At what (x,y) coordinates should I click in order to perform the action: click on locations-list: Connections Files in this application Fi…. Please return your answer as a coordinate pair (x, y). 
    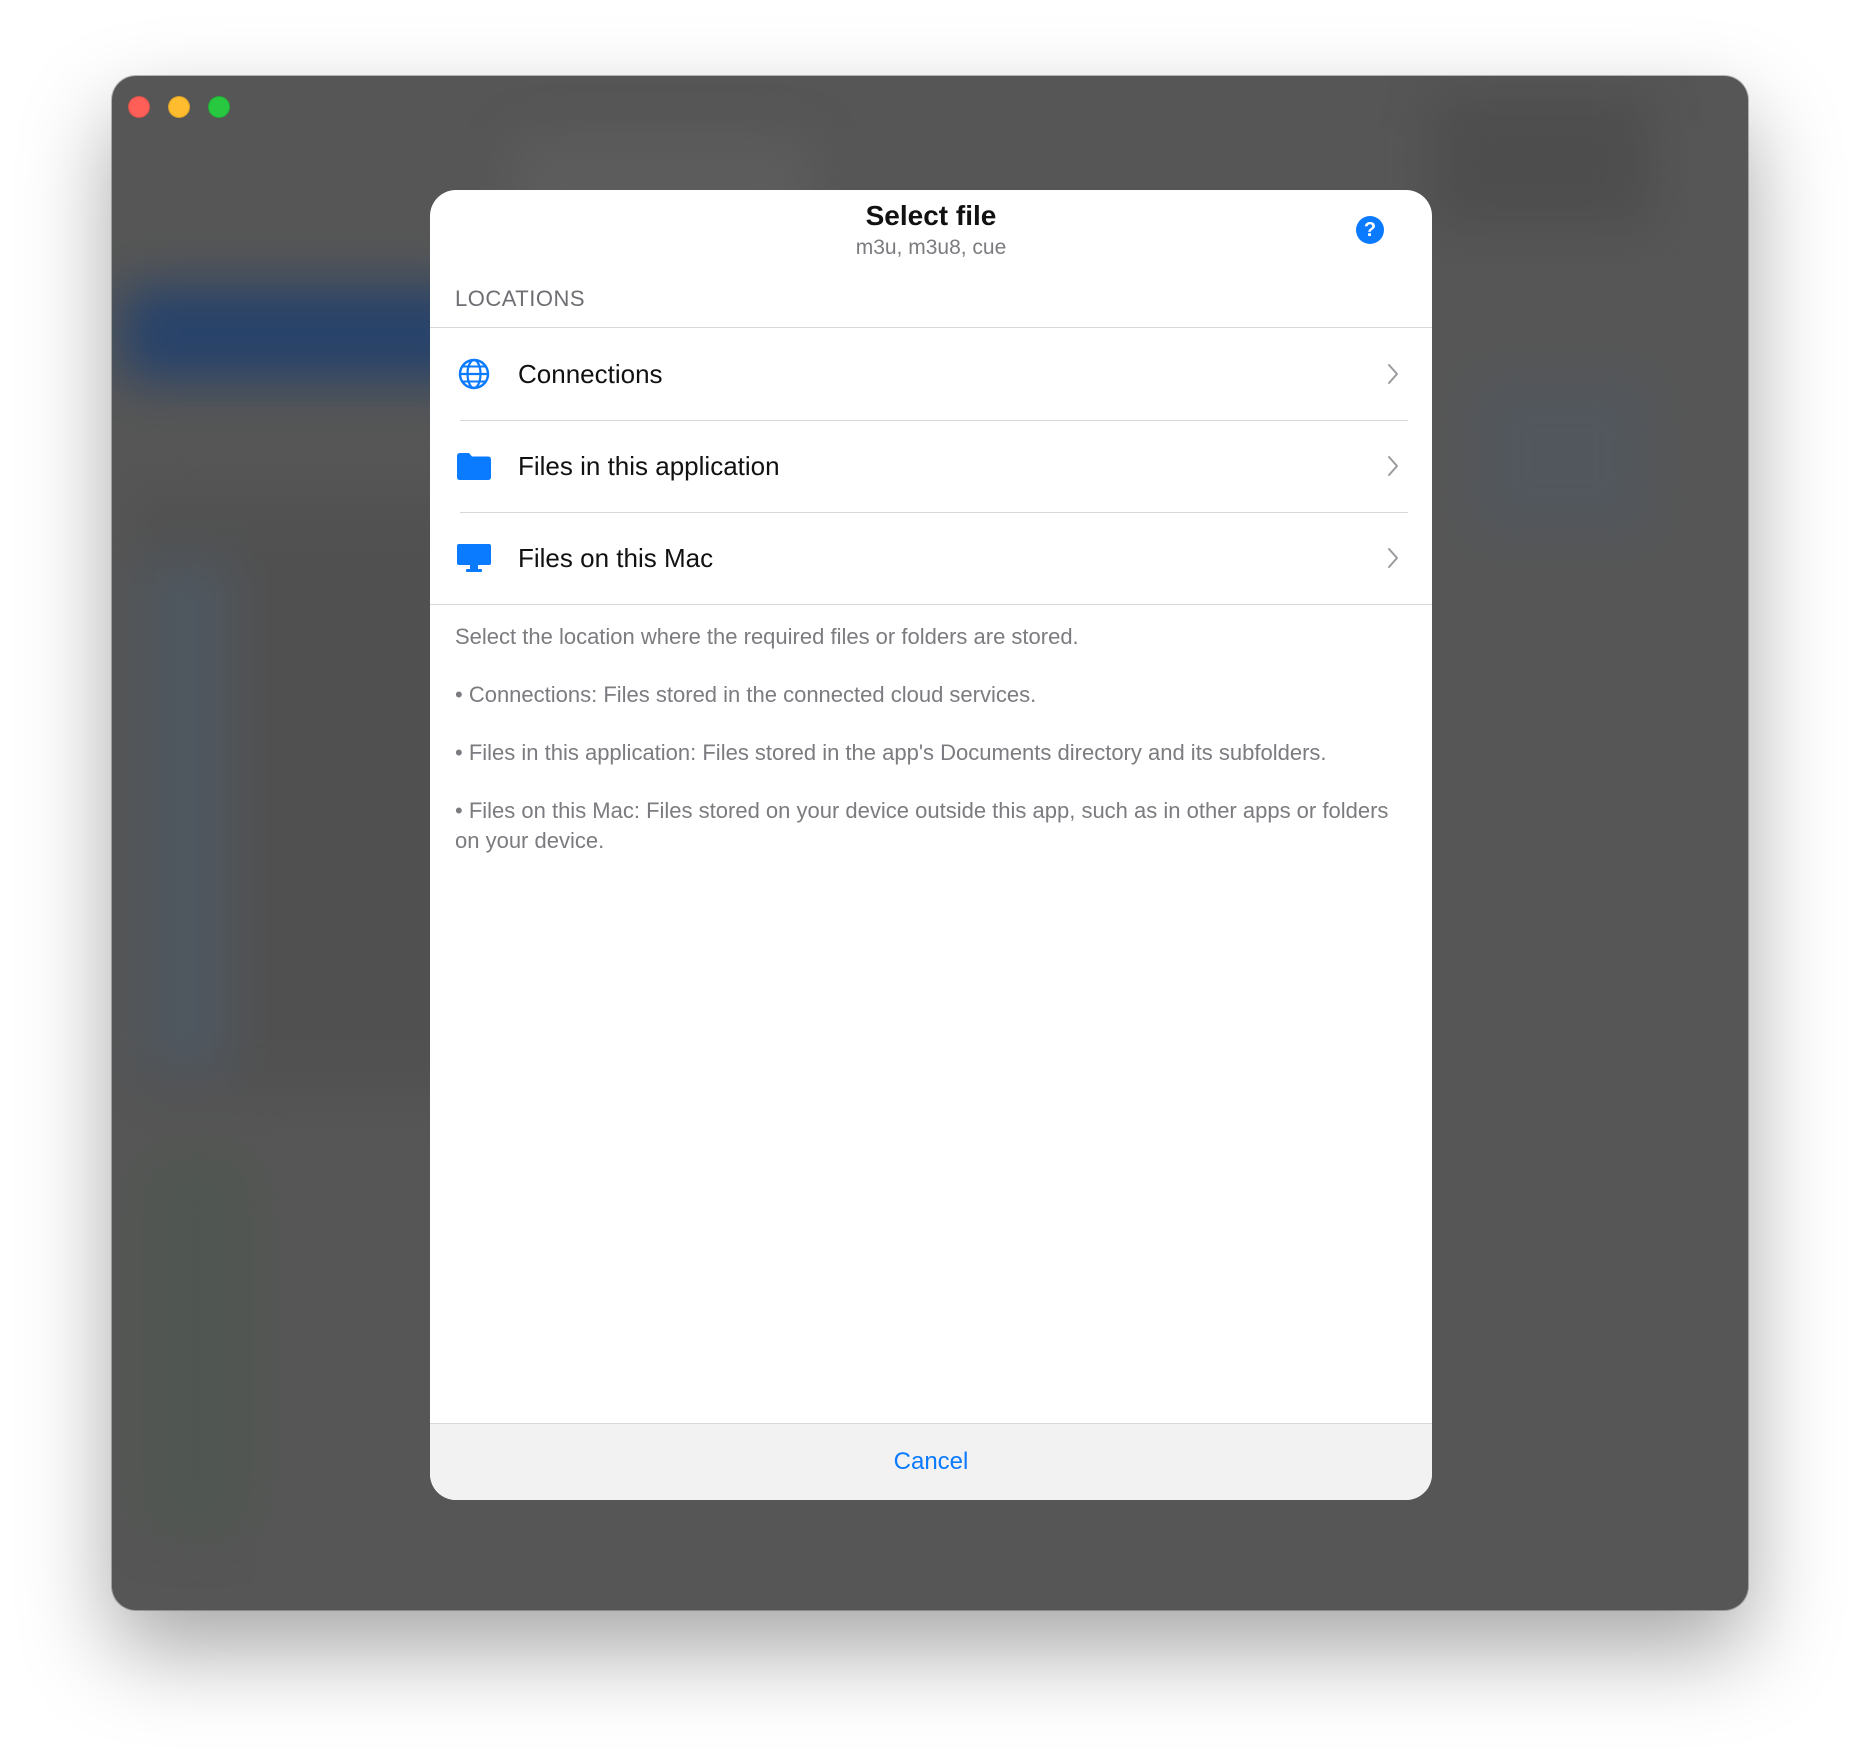
    Looking at the image, I should click on (931, 466).